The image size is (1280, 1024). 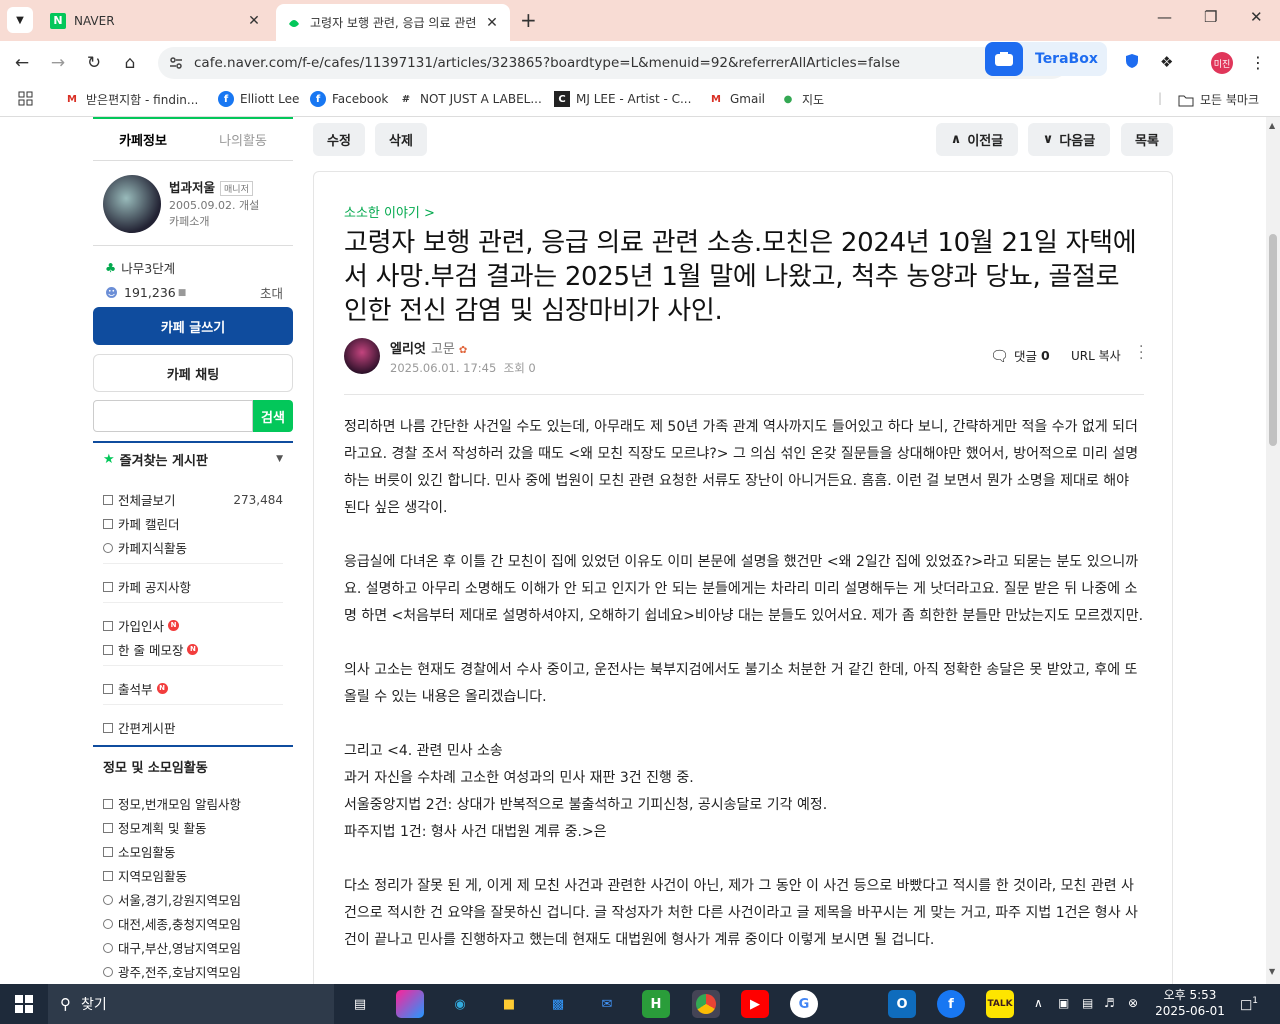 I want to click on board-calendar: 카페 캘린더, so click(x=193, y=523).